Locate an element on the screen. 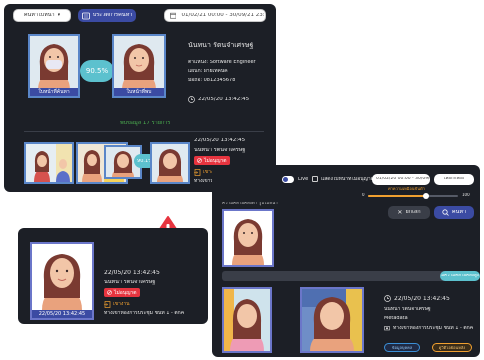  date-range-text: 01/02/21 00:00 - 30/09/21 23:59 is located at coordinates (223, 15).